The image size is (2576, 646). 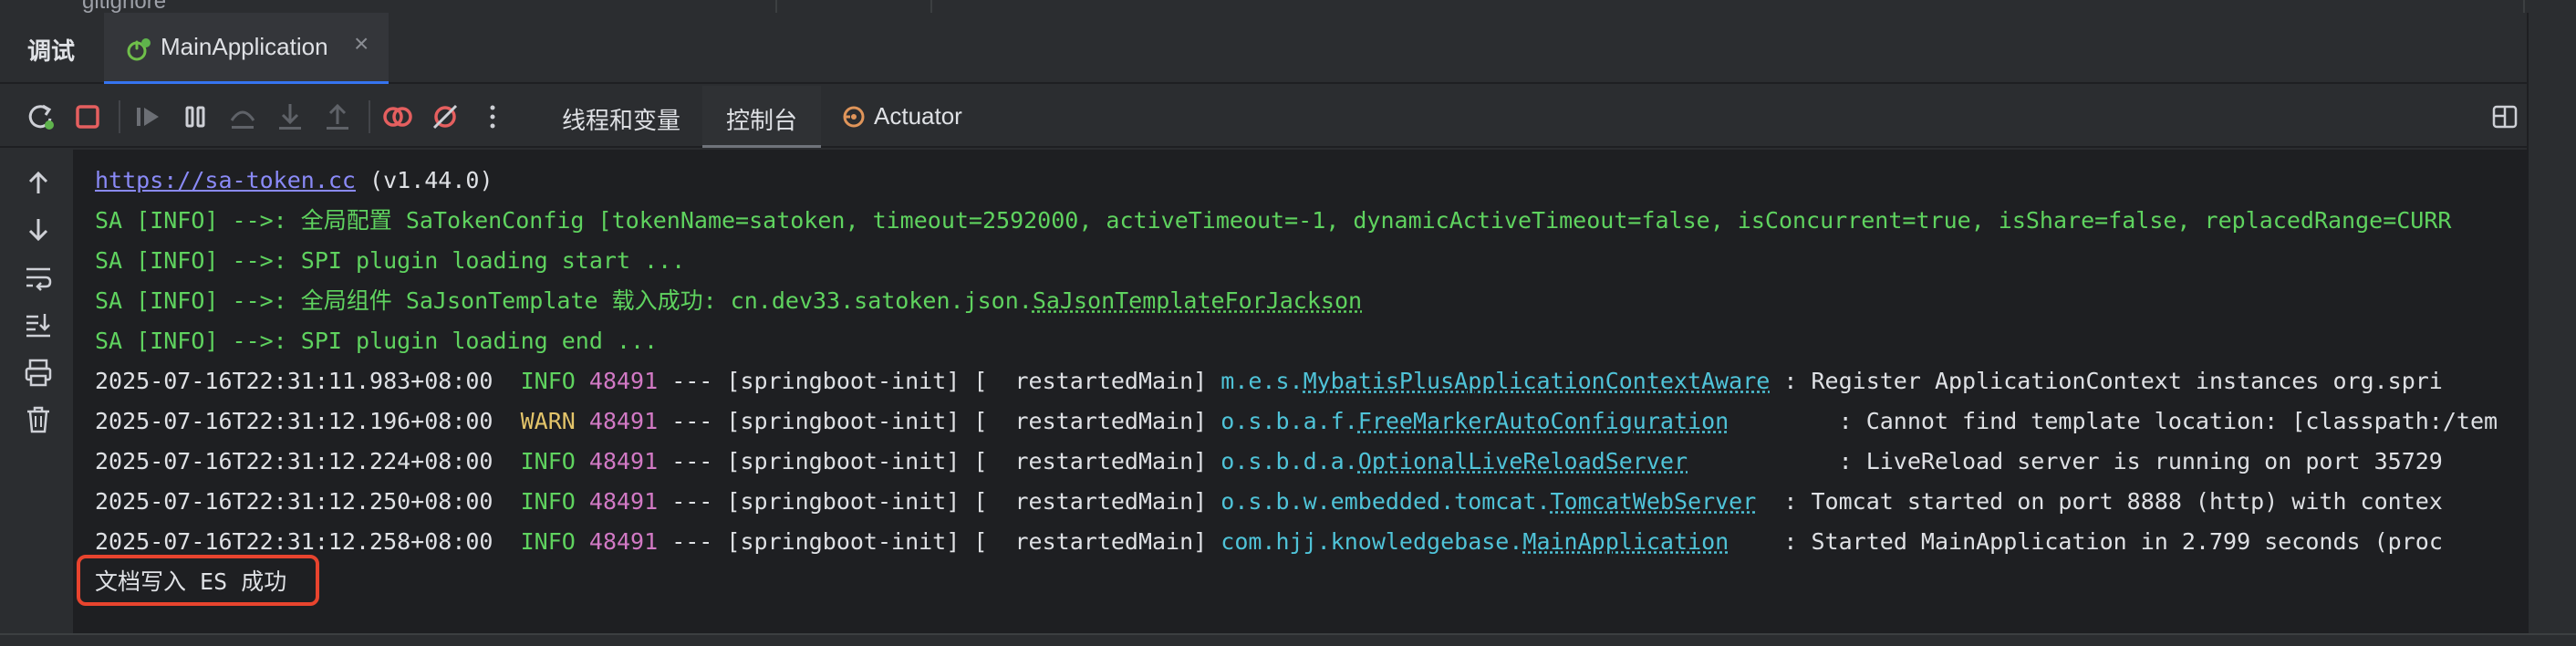 What do you see at coordinates (918, 116) in the screenshot?
I see `tab-actuator-label: Actuator` at bounding box center [918, 116].